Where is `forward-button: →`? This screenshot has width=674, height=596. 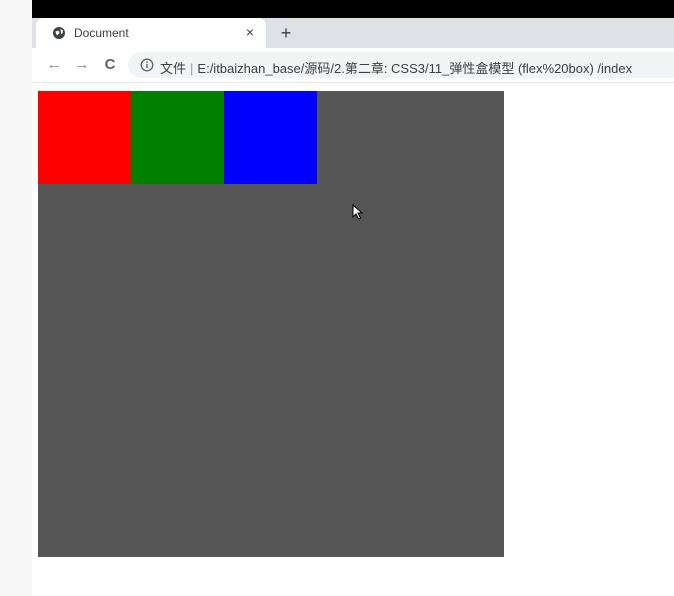 forward-button: → is located at coordinates (82, 65).